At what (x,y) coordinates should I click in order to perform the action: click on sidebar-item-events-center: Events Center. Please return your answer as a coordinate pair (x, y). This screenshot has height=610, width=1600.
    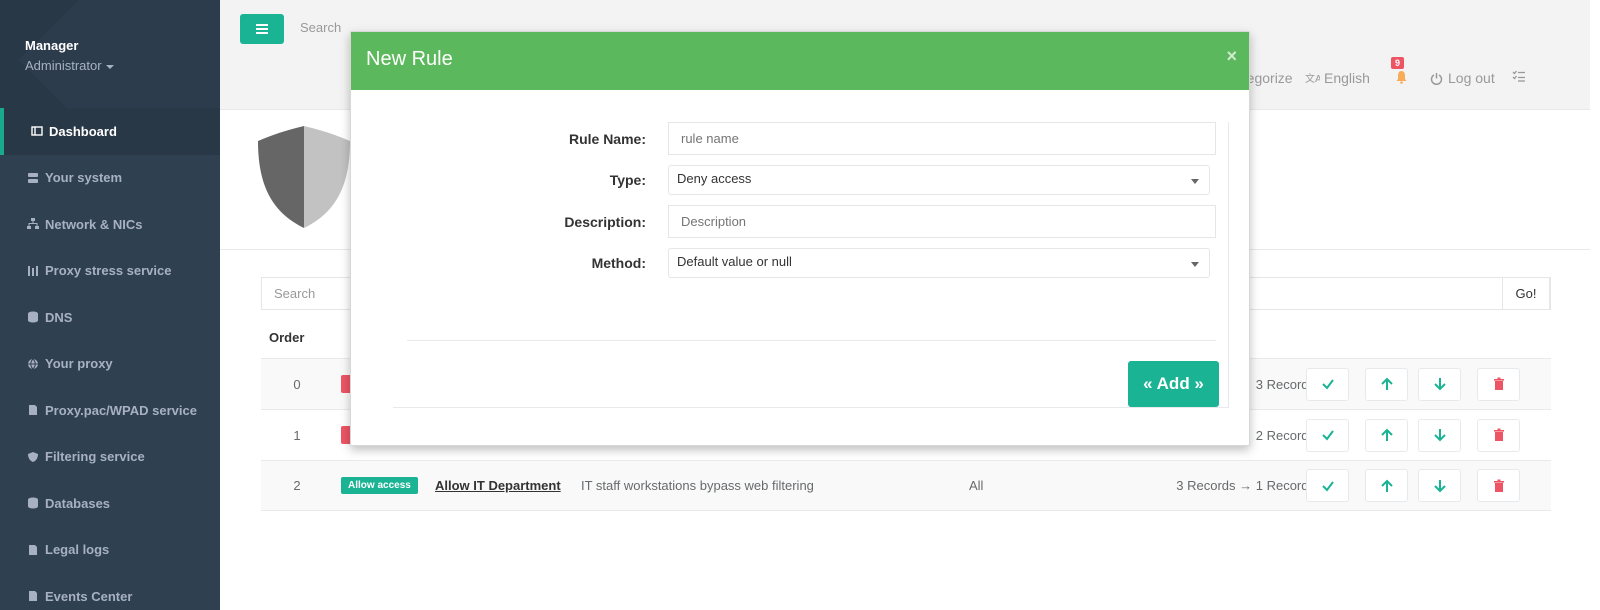
    Looking at the image, I should click on (110, 591).